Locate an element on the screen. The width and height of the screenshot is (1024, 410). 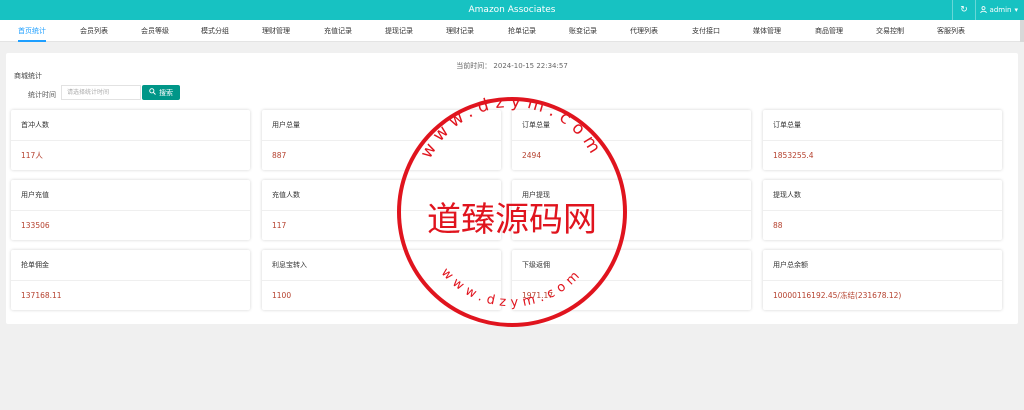
tab-product-manage: 商品管理 is located at coordinates (829, 31).